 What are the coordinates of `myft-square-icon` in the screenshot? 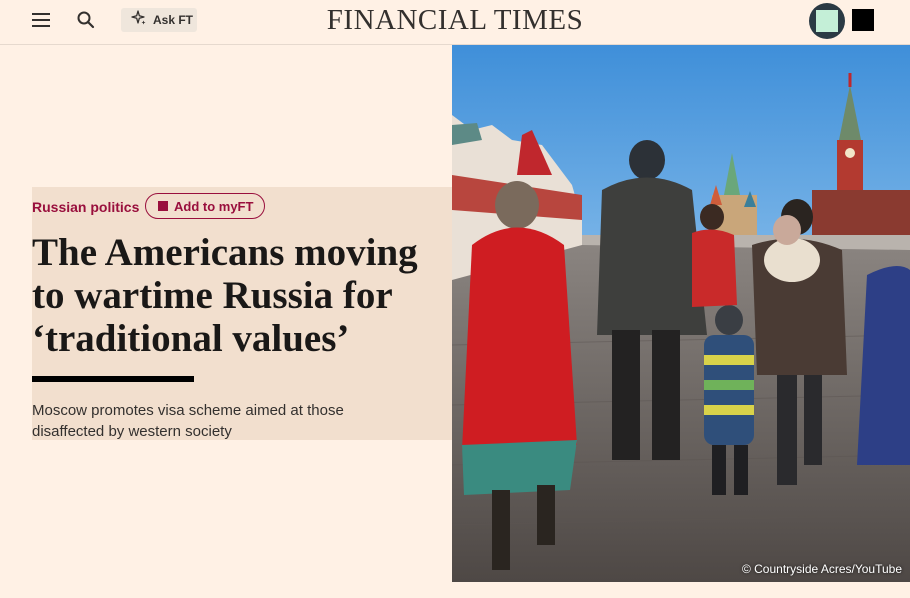 It's located at (163, 206).